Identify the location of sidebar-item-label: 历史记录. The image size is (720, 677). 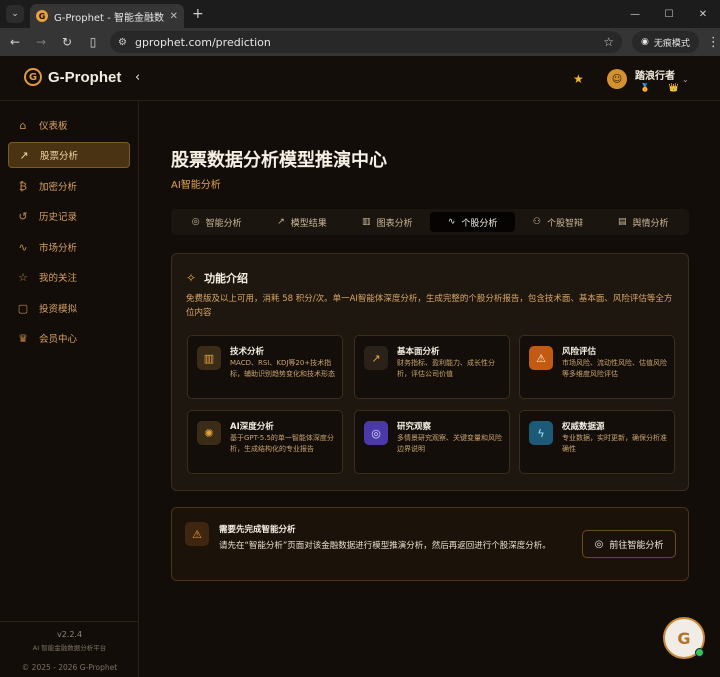
(58, 217).